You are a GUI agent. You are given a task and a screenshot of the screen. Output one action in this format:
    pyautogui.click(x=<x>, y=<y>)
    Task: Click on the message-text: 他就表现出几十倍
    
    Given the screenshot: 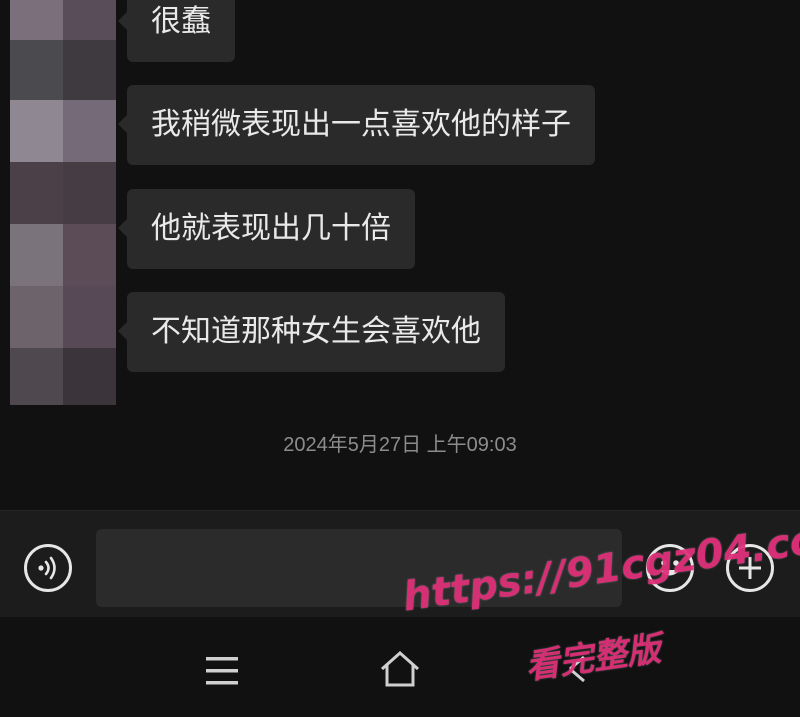 What is the action you would take?
    pyautogui.click(x=271, y=228)
    